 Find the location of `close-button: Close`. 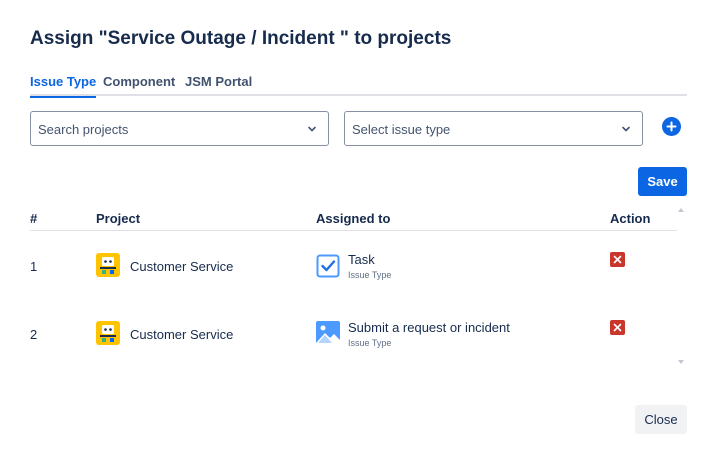

close-button: Close is located at coordinates (661, 419).